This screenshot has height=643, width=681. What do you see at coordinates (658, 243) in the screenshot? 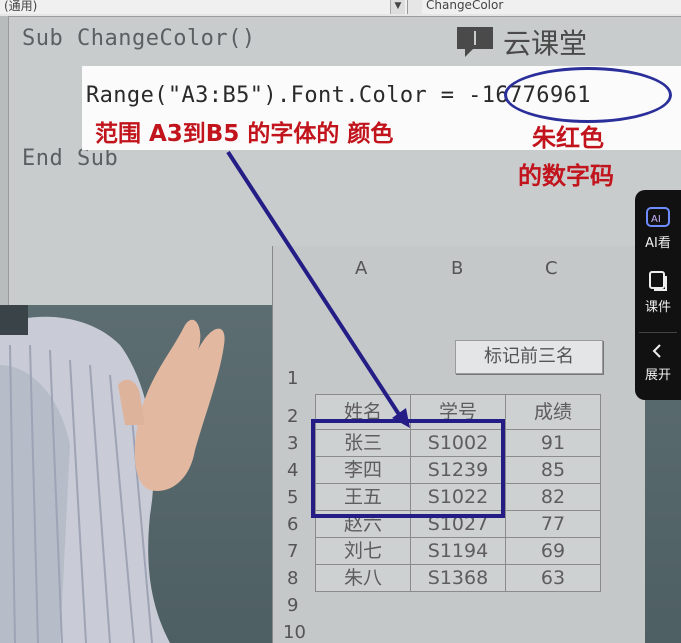
I see `side-item-ai-label: AI看` at bounding box center [658, 243].